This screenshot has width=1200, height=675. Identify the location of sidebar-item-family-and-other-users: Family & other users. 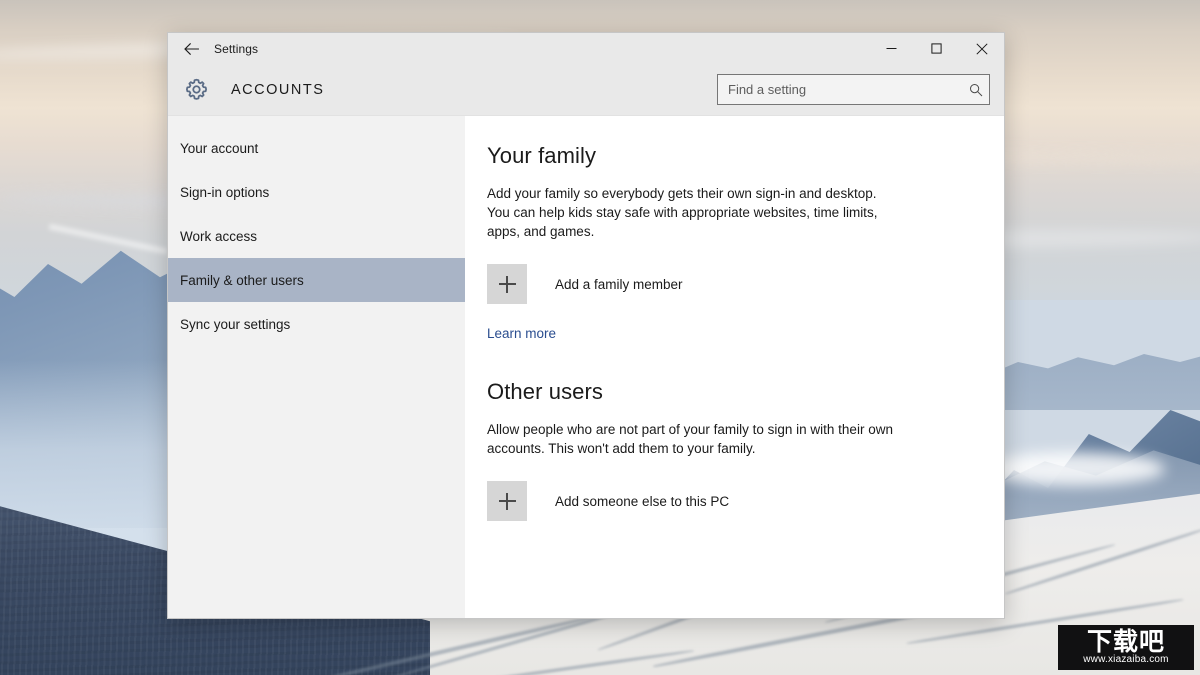
(316, 280).